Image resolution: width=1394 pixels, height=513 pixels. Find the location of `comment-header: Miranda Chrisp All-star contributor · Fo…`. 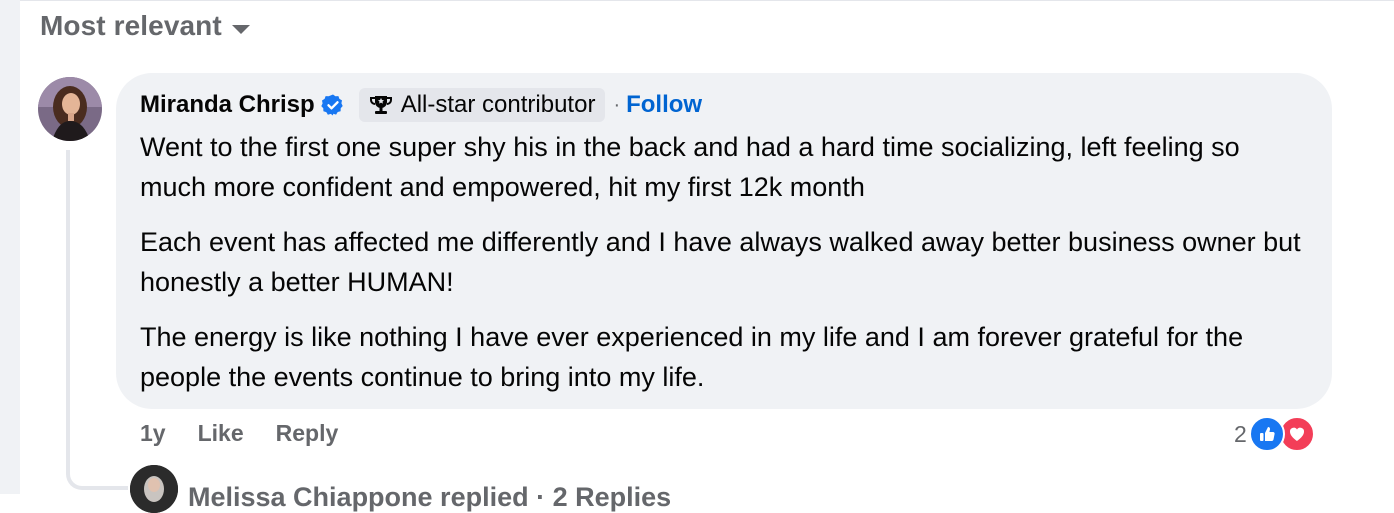

comment-header: Miranda Chrisp All-star contributor · Fo… is located at coordinates (724, 105).